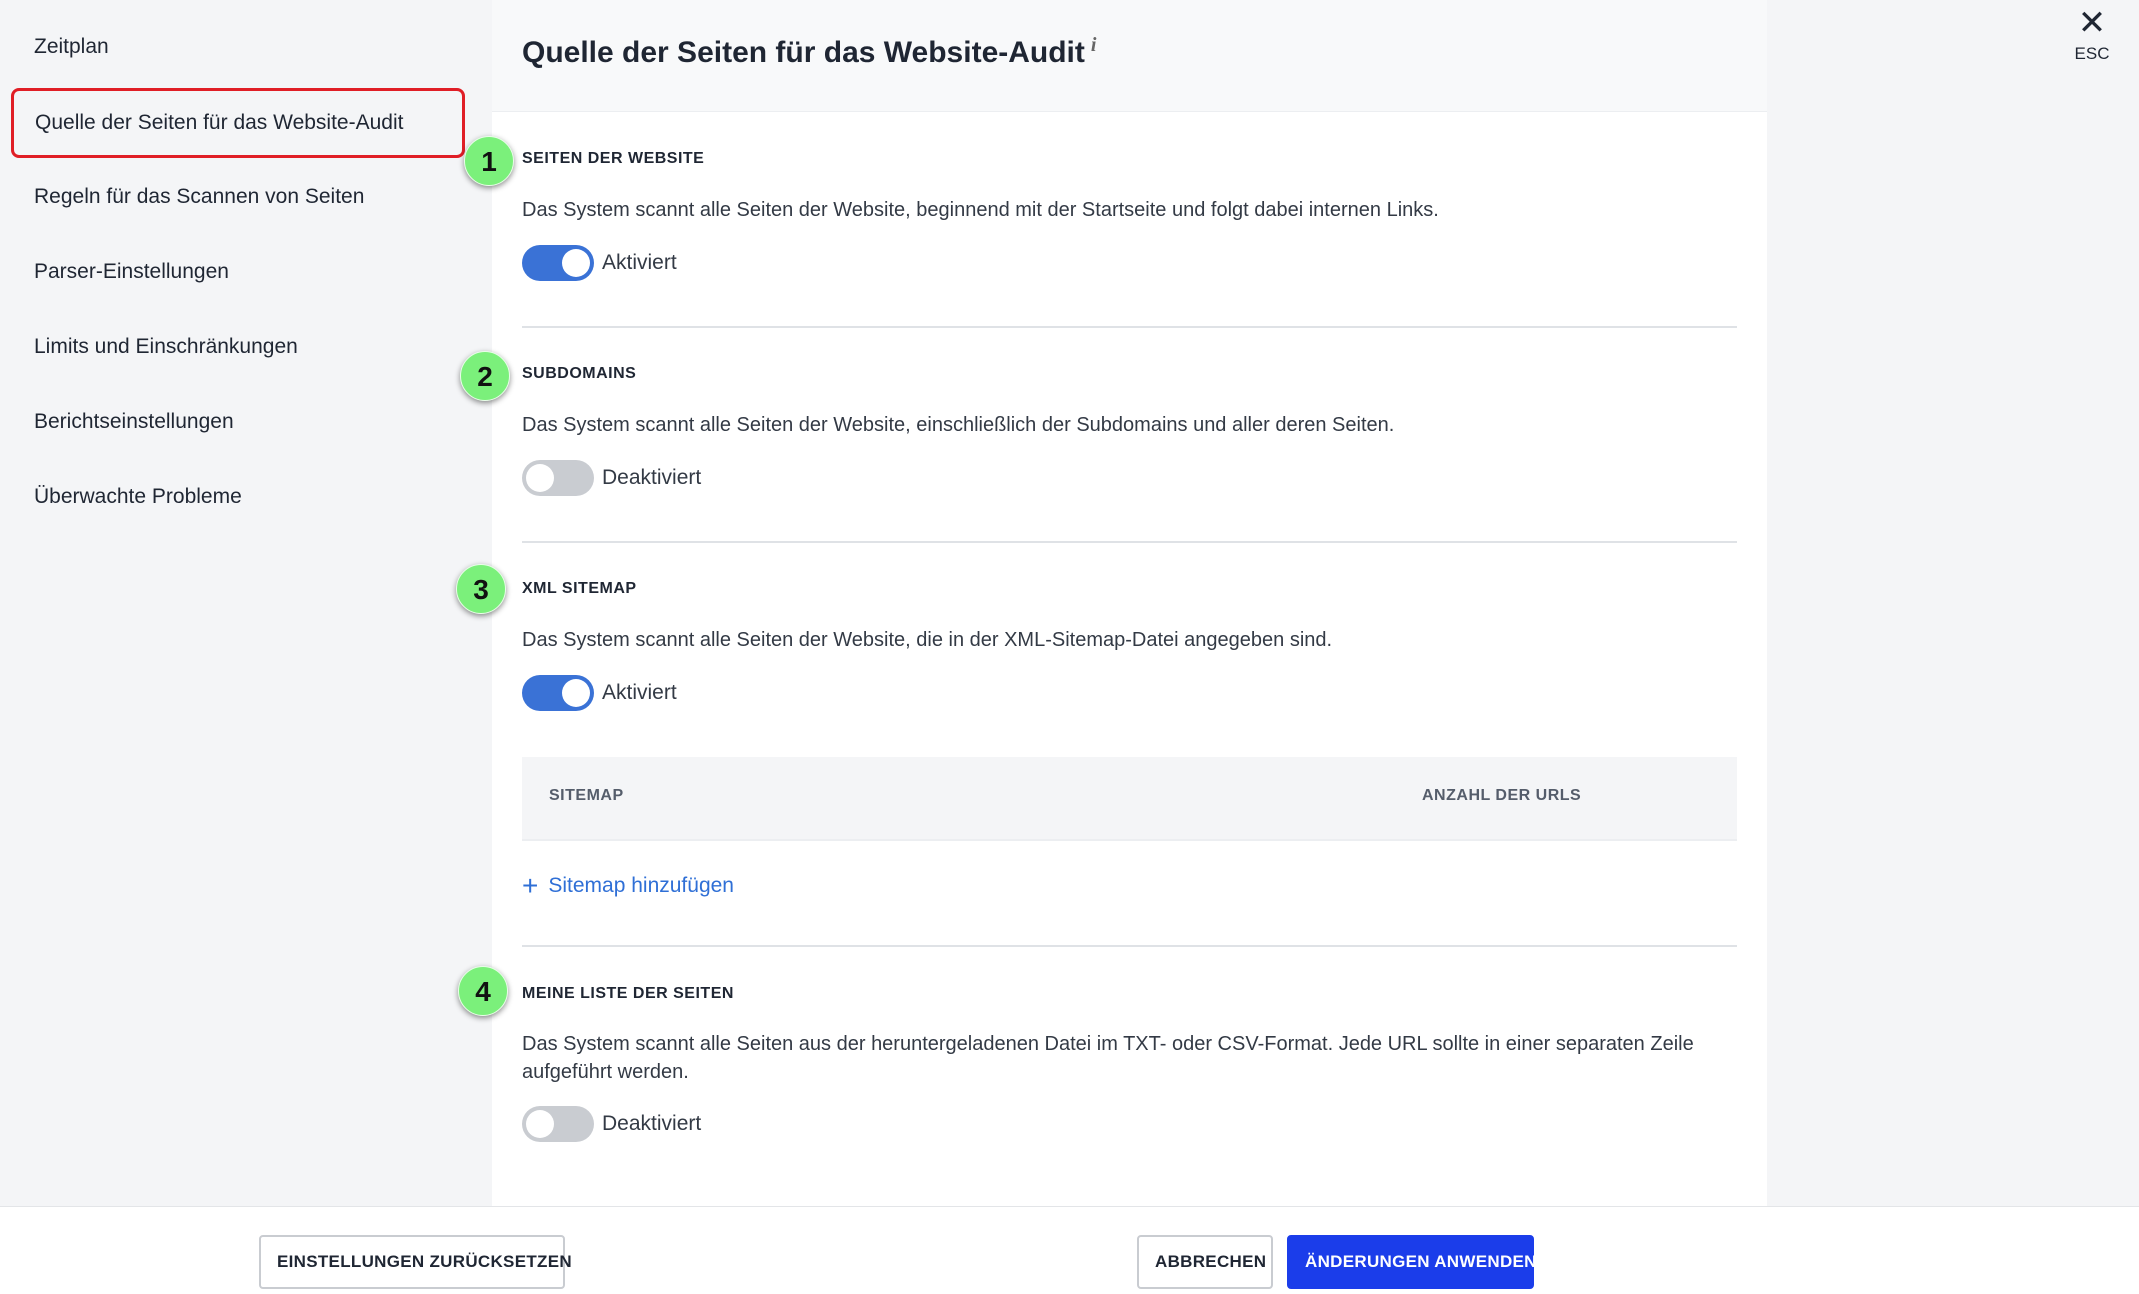  What do you see at coordinates (166, 347) in the screenshot?
I see `sidebar-item-limits: Limits und Einschränkungen` at bounding box center [166, 347].